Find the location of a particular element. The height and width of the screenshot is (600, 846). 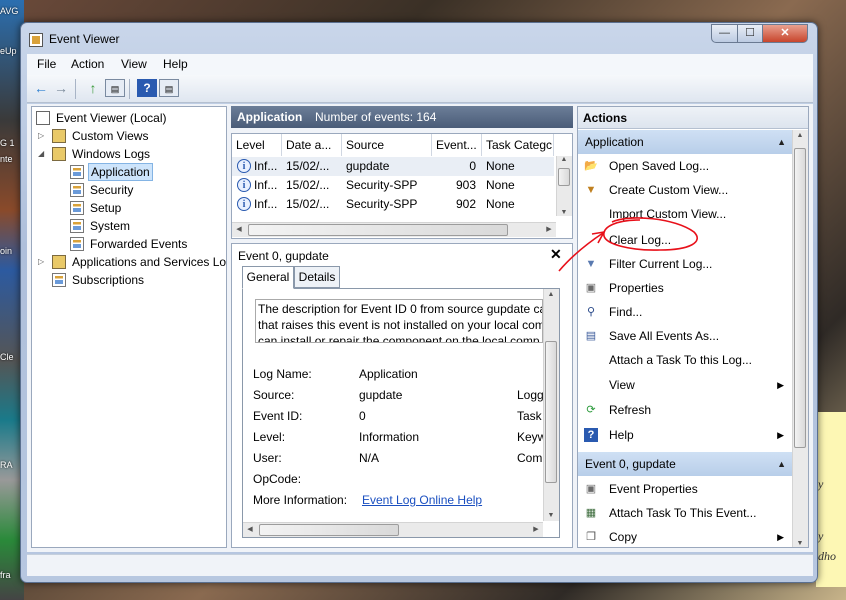

event-id-value: 0 is located at coordinates (362, 416).